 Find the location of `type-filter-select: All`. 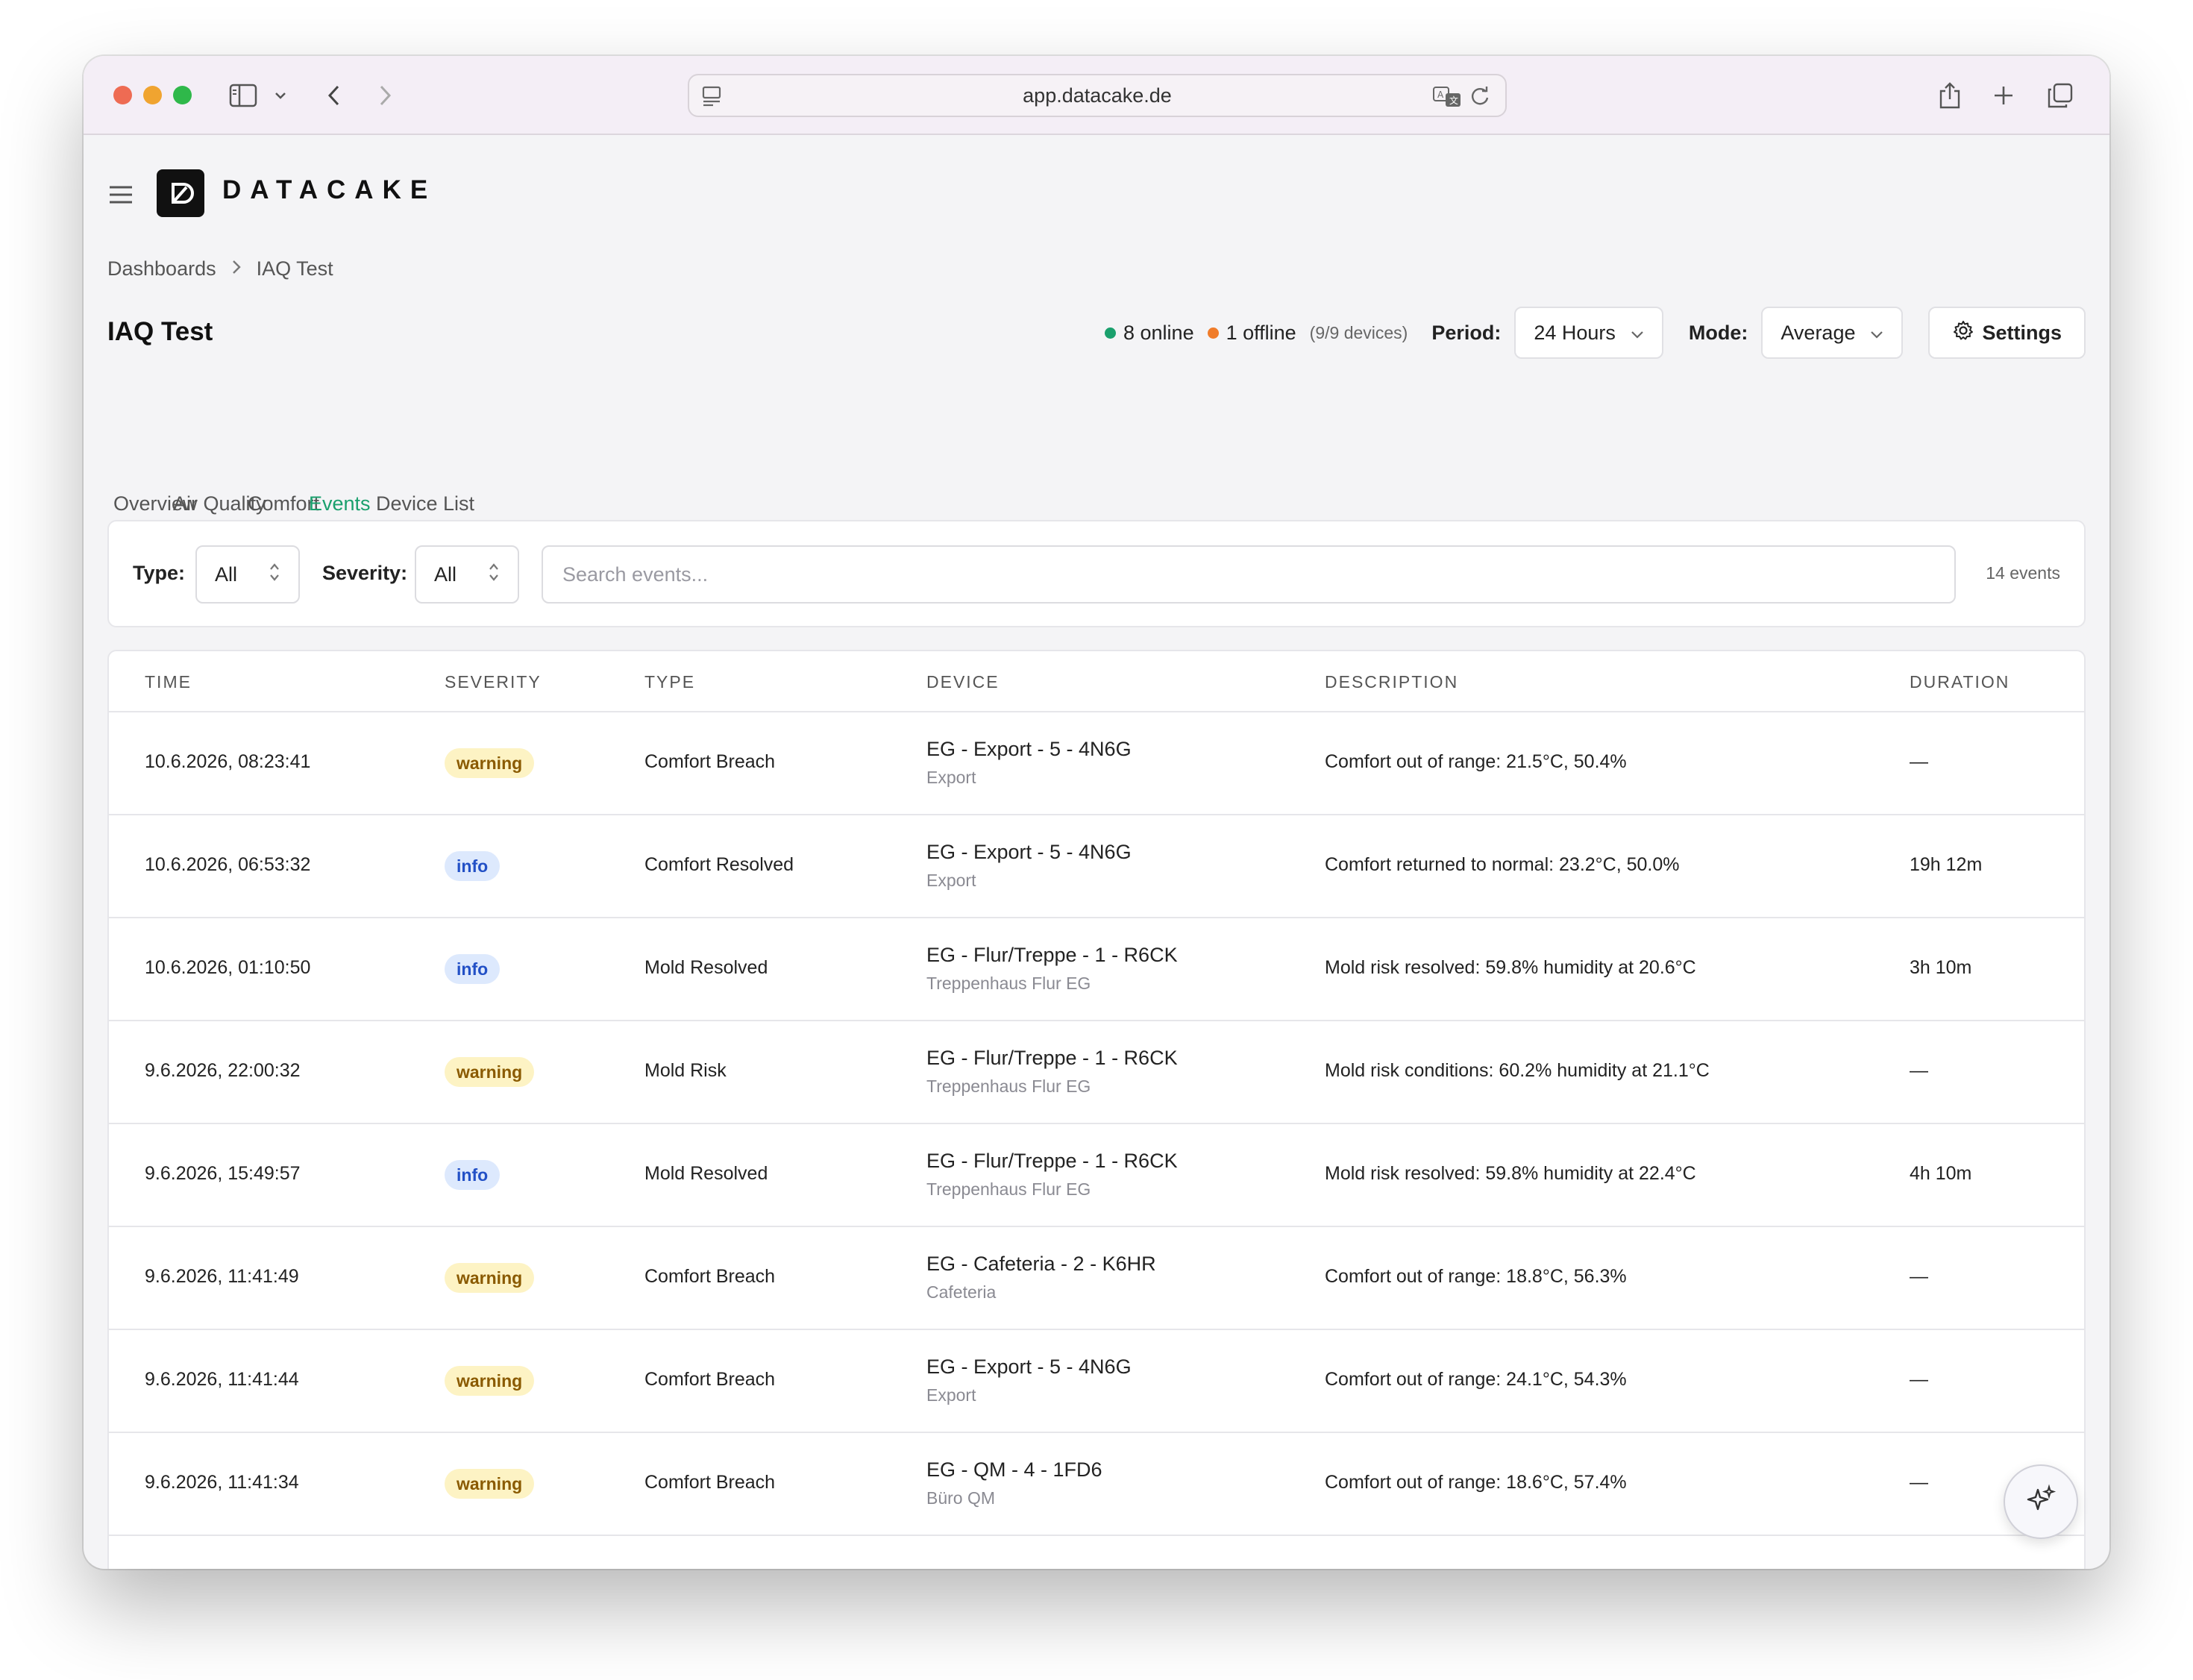

type-filter-select: All is located at coordinates (247, 574).